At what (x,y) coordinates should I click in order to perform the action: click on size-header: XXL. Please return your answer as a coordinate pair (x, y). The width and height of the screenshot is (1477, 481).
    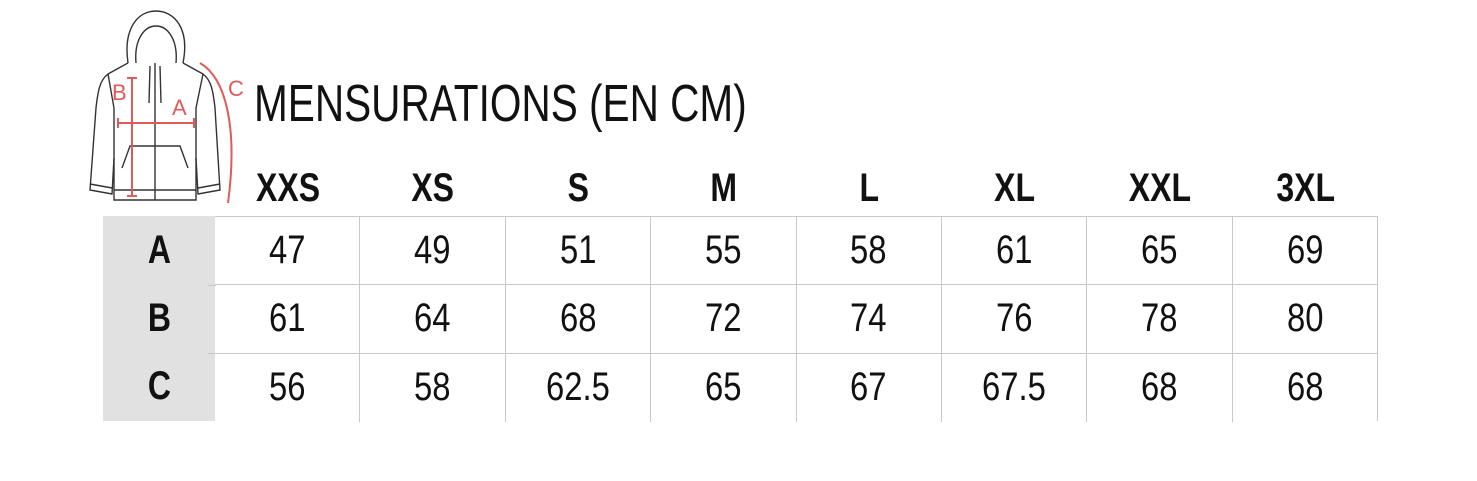
    Looking at the image, I should click on (1160, 187).